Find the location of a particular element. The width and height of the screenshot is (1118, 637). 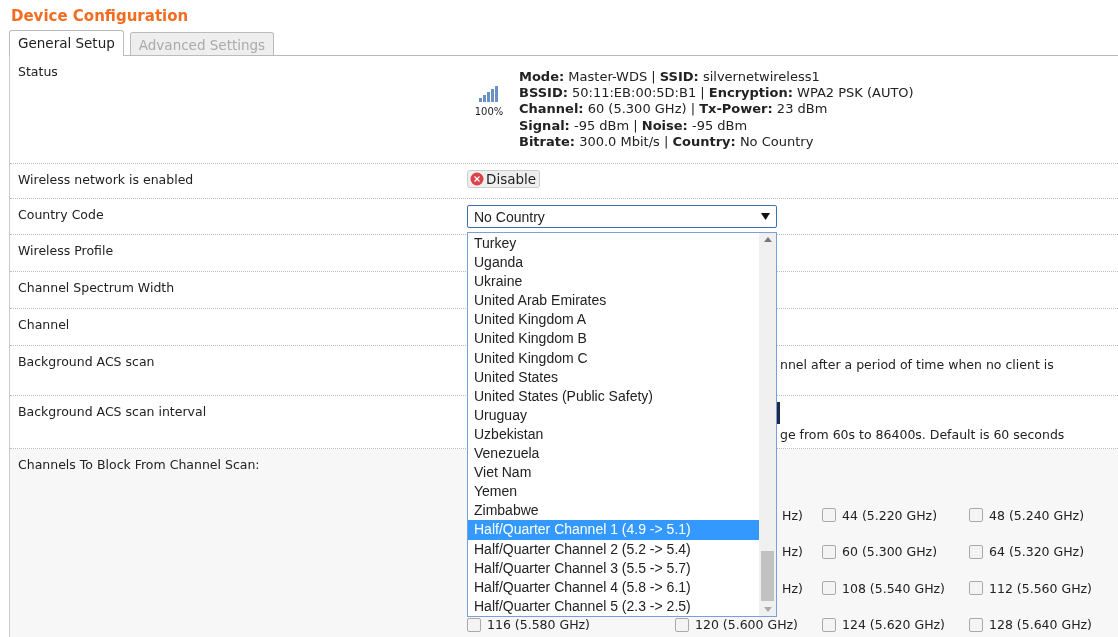

dropdown-option: Half/Quarter Channel 5 (2.3 -> 2.5) is located at coordinates (613, 606).